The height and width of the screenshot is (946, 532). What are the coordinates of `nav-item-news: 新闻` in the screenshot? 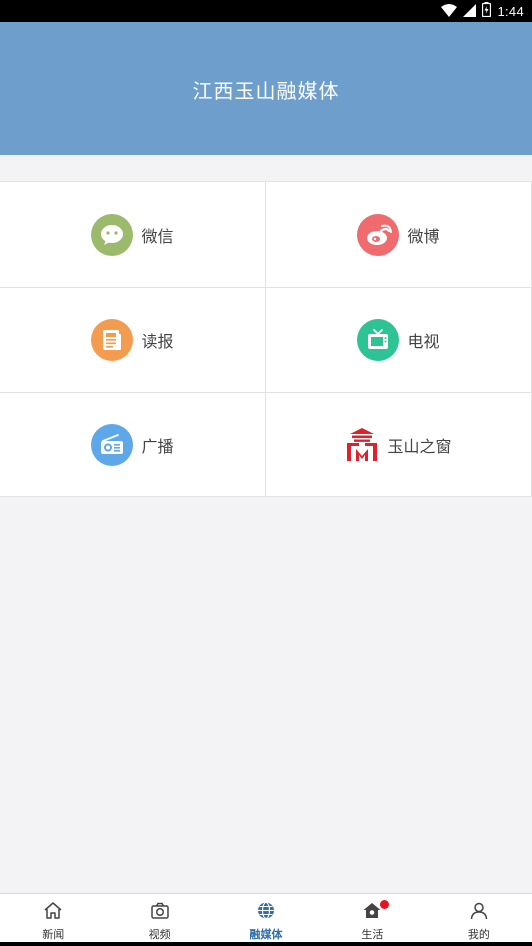 It's located at (53, 920).